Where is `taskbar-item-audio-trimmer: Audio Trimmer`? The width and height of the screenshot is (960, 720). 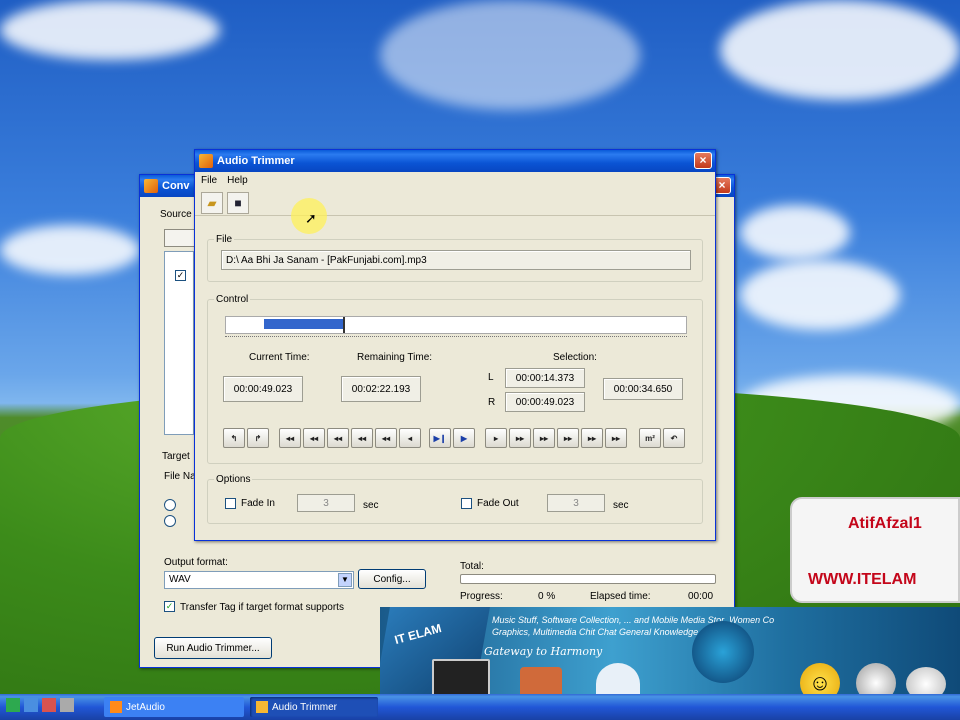 taskbar-item-audio-trimmer: Audio Trimmer is located at coordinates (314, 707).